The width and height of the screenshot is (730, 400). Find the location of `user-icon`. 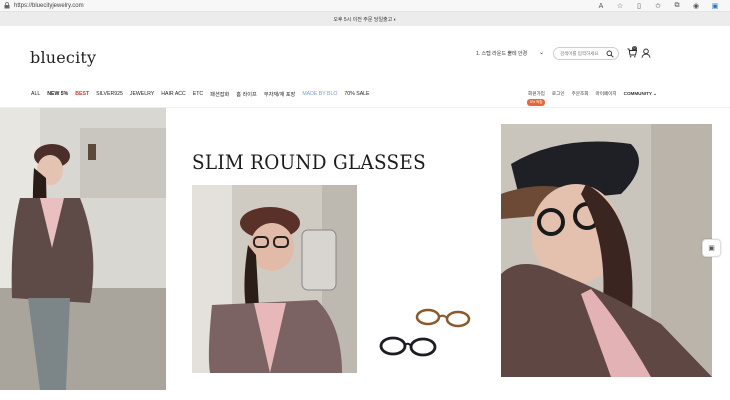

user-icon is located at coordinates (646, 53).